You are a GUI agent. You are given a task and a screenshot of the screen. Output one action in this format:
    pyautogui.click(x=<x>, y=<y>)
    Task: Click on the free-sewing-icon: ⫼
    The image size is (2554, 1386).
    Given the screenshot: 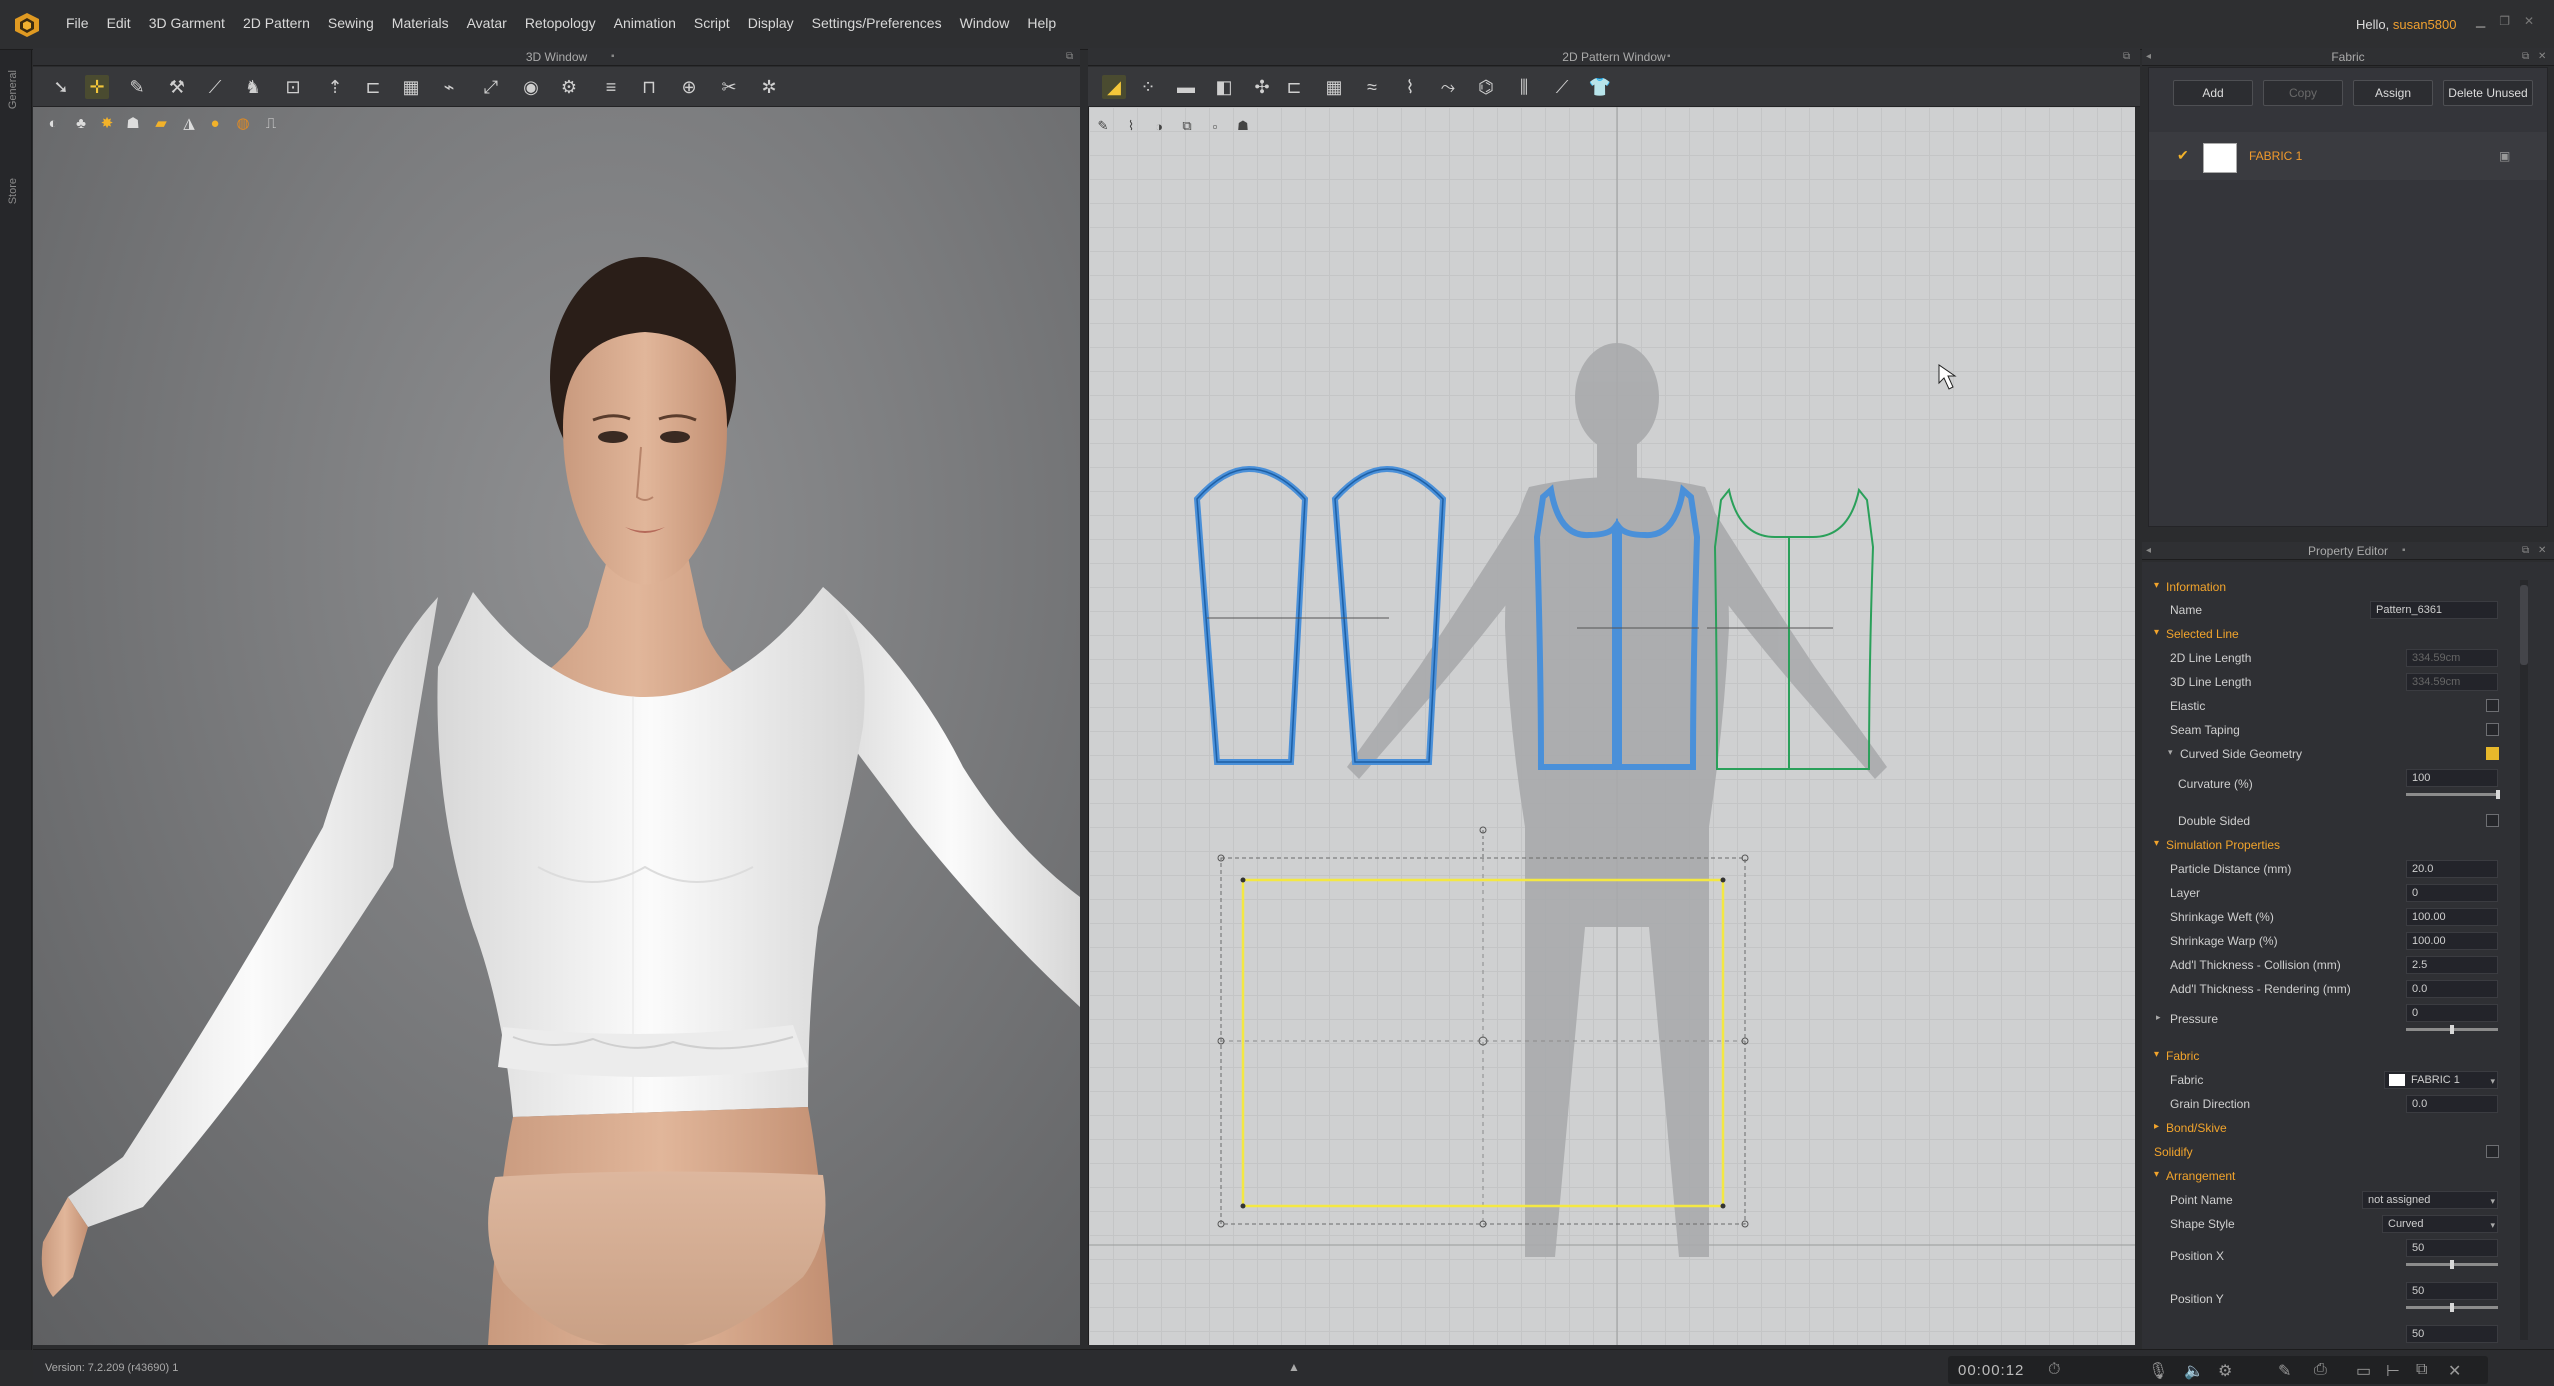 What is the action you would take?
    pyautogui.click(x=1524, y=87)
    